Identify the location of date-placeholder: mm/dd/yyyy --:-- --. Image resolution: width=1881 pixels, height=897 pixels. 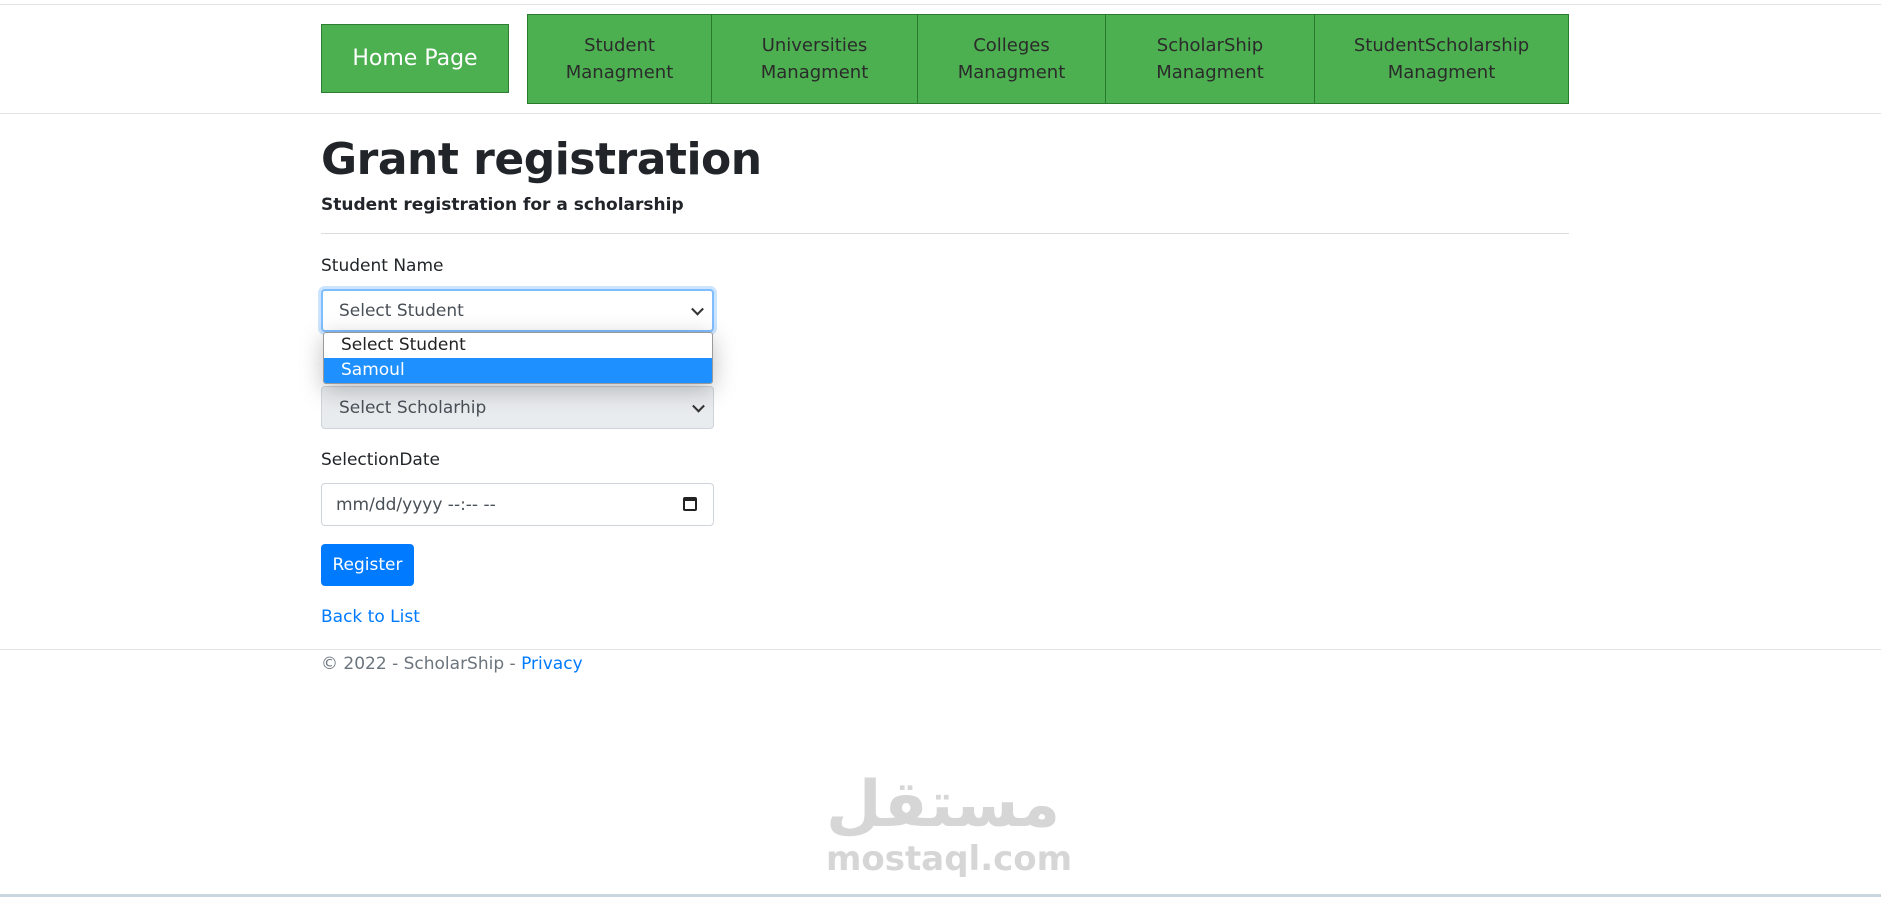
(416, 504).